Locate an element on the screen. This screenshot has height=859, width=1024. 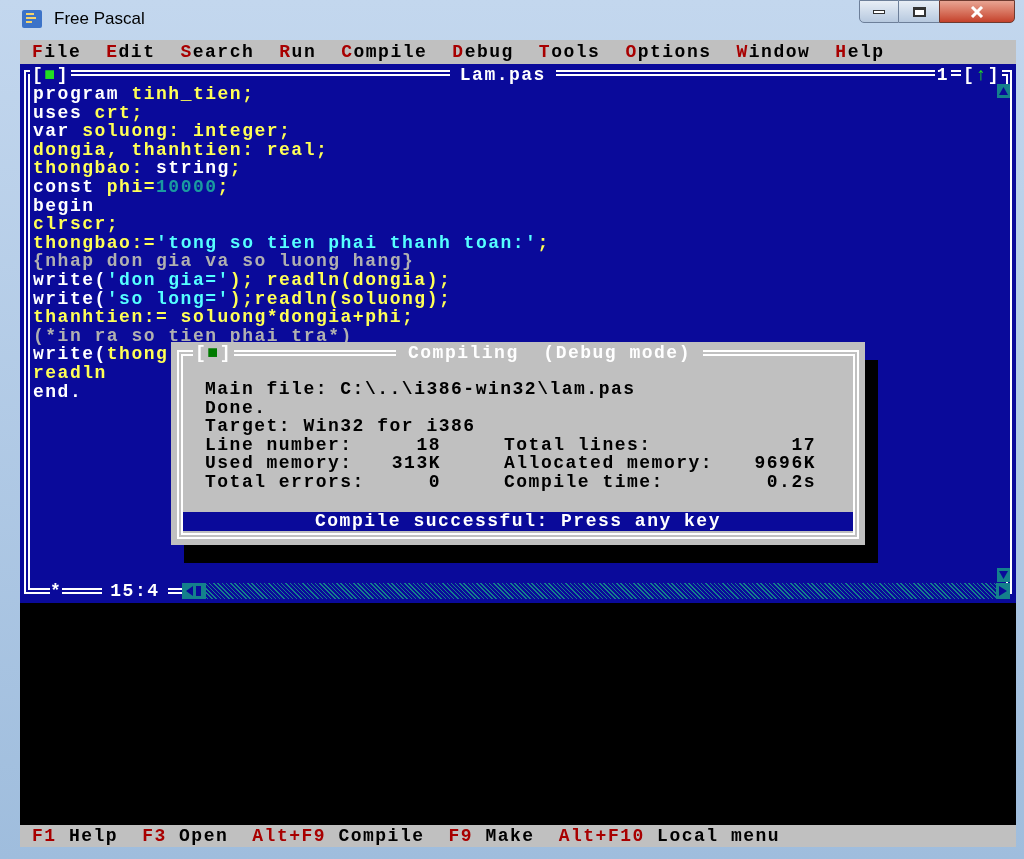
stat-label: Allocated memory: is located at coordinates (609, 463).